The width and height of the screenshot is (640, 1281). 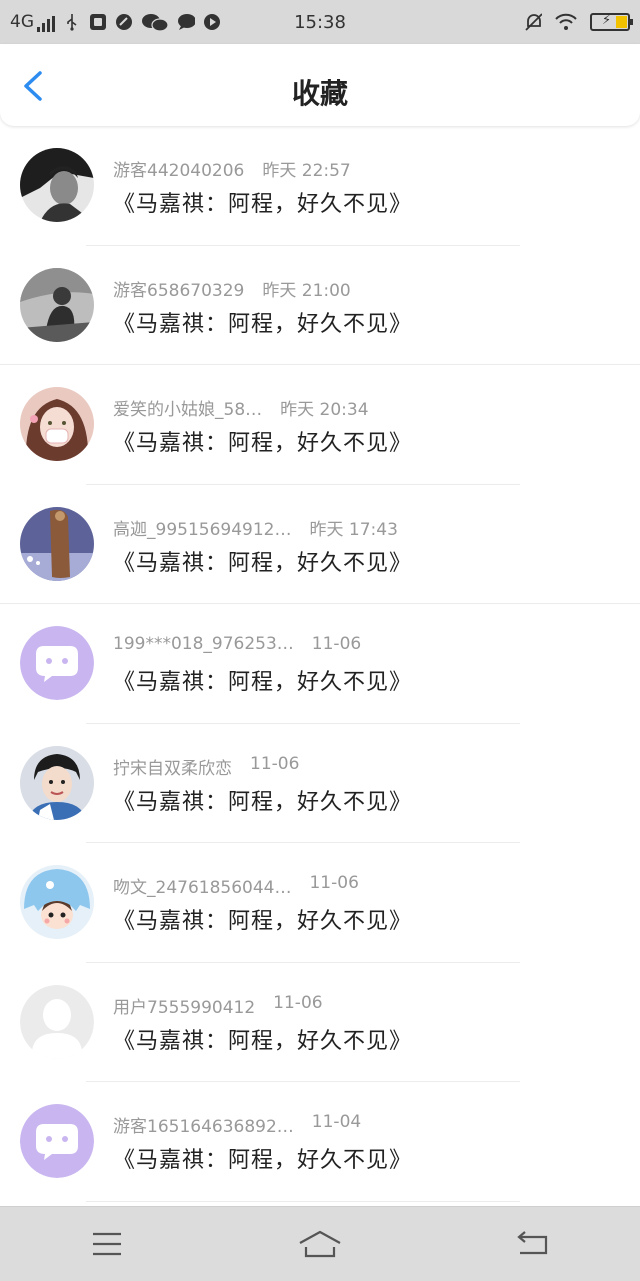 I want to click on list-item: 拧宋自双柔欣恋 11-06 《马嘉祺：阿程，好久不见》, so click(x=320, y=783).